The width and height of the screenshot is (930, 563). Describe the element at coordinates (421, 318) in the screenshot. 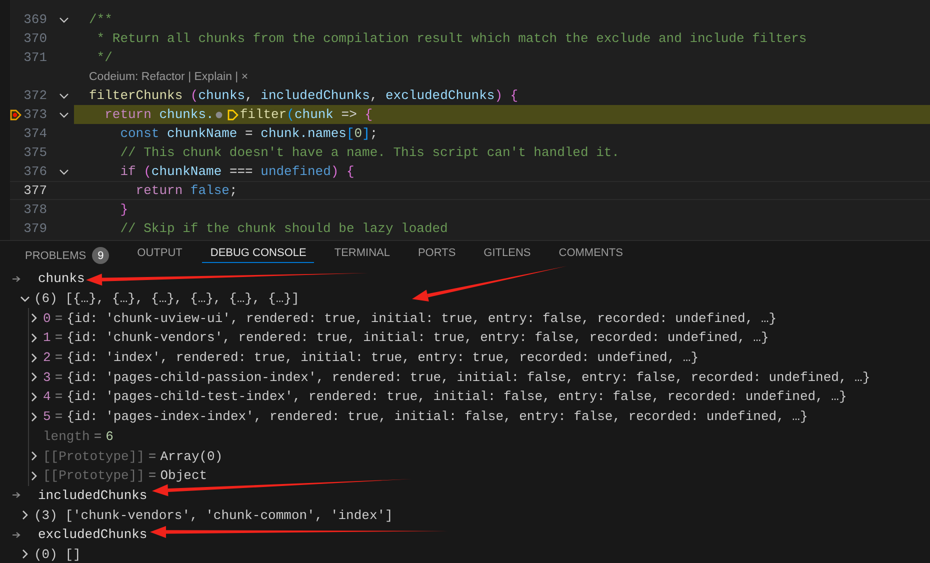

I see `property-value: {id: 'chunk-uview-ui', rendered: true, initial: true, entry: false, recorded: undefined, …}` at that location.